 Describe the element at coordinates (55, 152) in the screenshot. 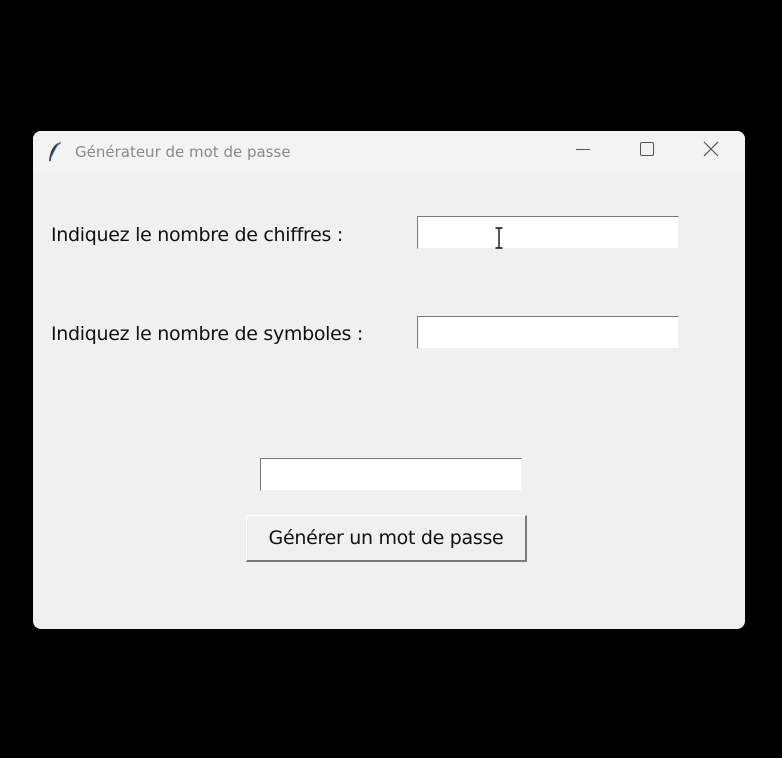

I see `feather-icon` at that location.